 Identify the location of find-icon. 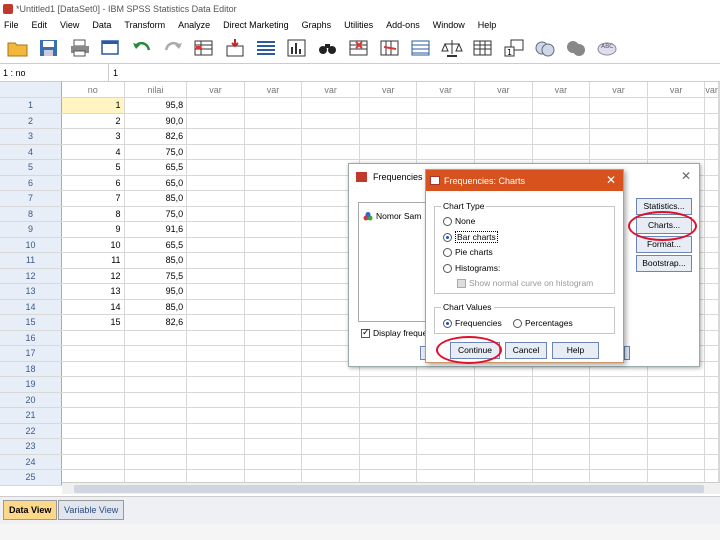
(328, 48).